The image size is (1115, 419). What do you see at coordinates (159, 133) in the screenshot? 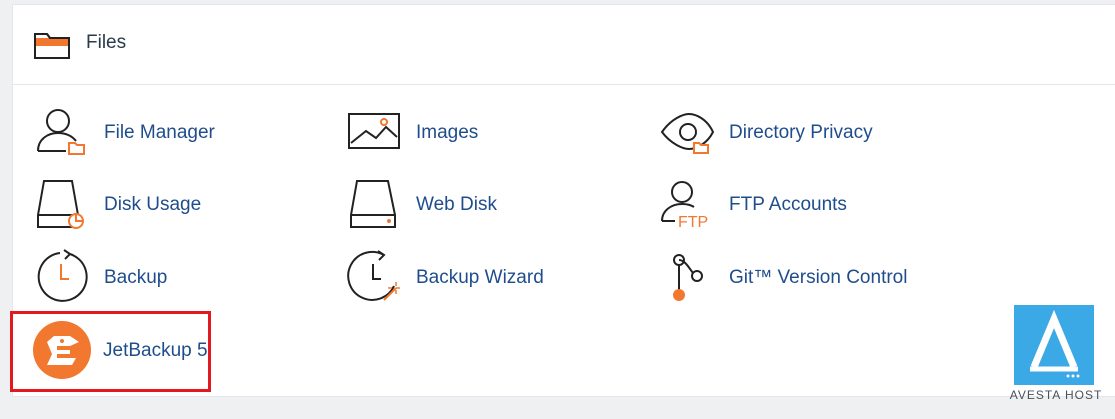
I see `item-label: File Manager` at bounding box center [159, 133].